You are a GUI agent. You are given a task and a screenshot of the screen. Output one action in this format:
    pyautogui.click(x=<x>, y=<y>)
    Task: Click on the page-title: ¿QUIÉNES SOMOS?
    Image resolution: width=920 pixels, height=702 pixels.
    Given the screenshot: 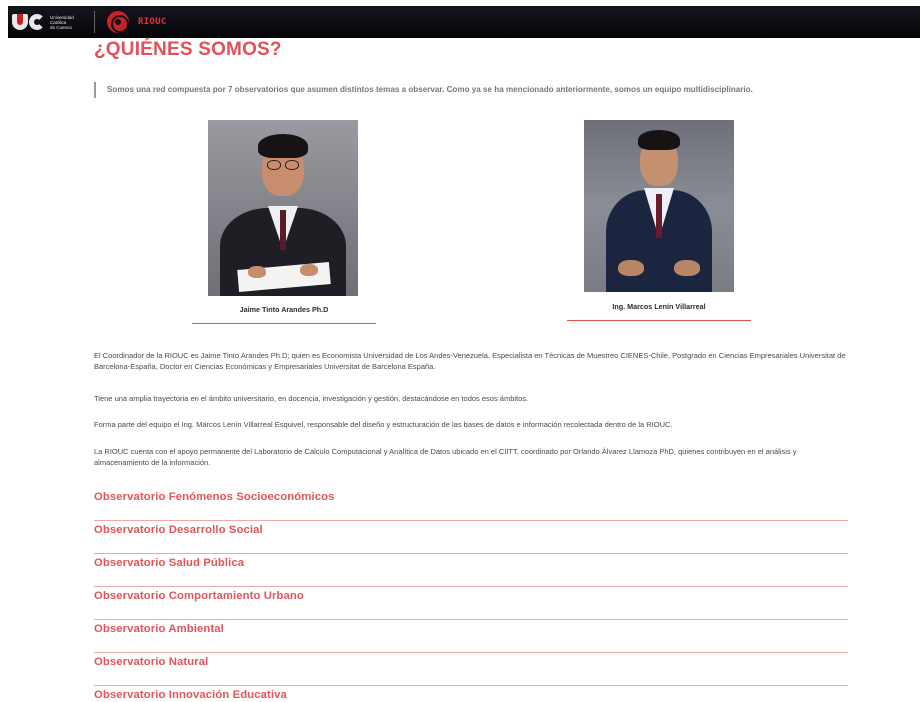 What is the action you would take?
    pyautogui.click(x=188, y=49)
    